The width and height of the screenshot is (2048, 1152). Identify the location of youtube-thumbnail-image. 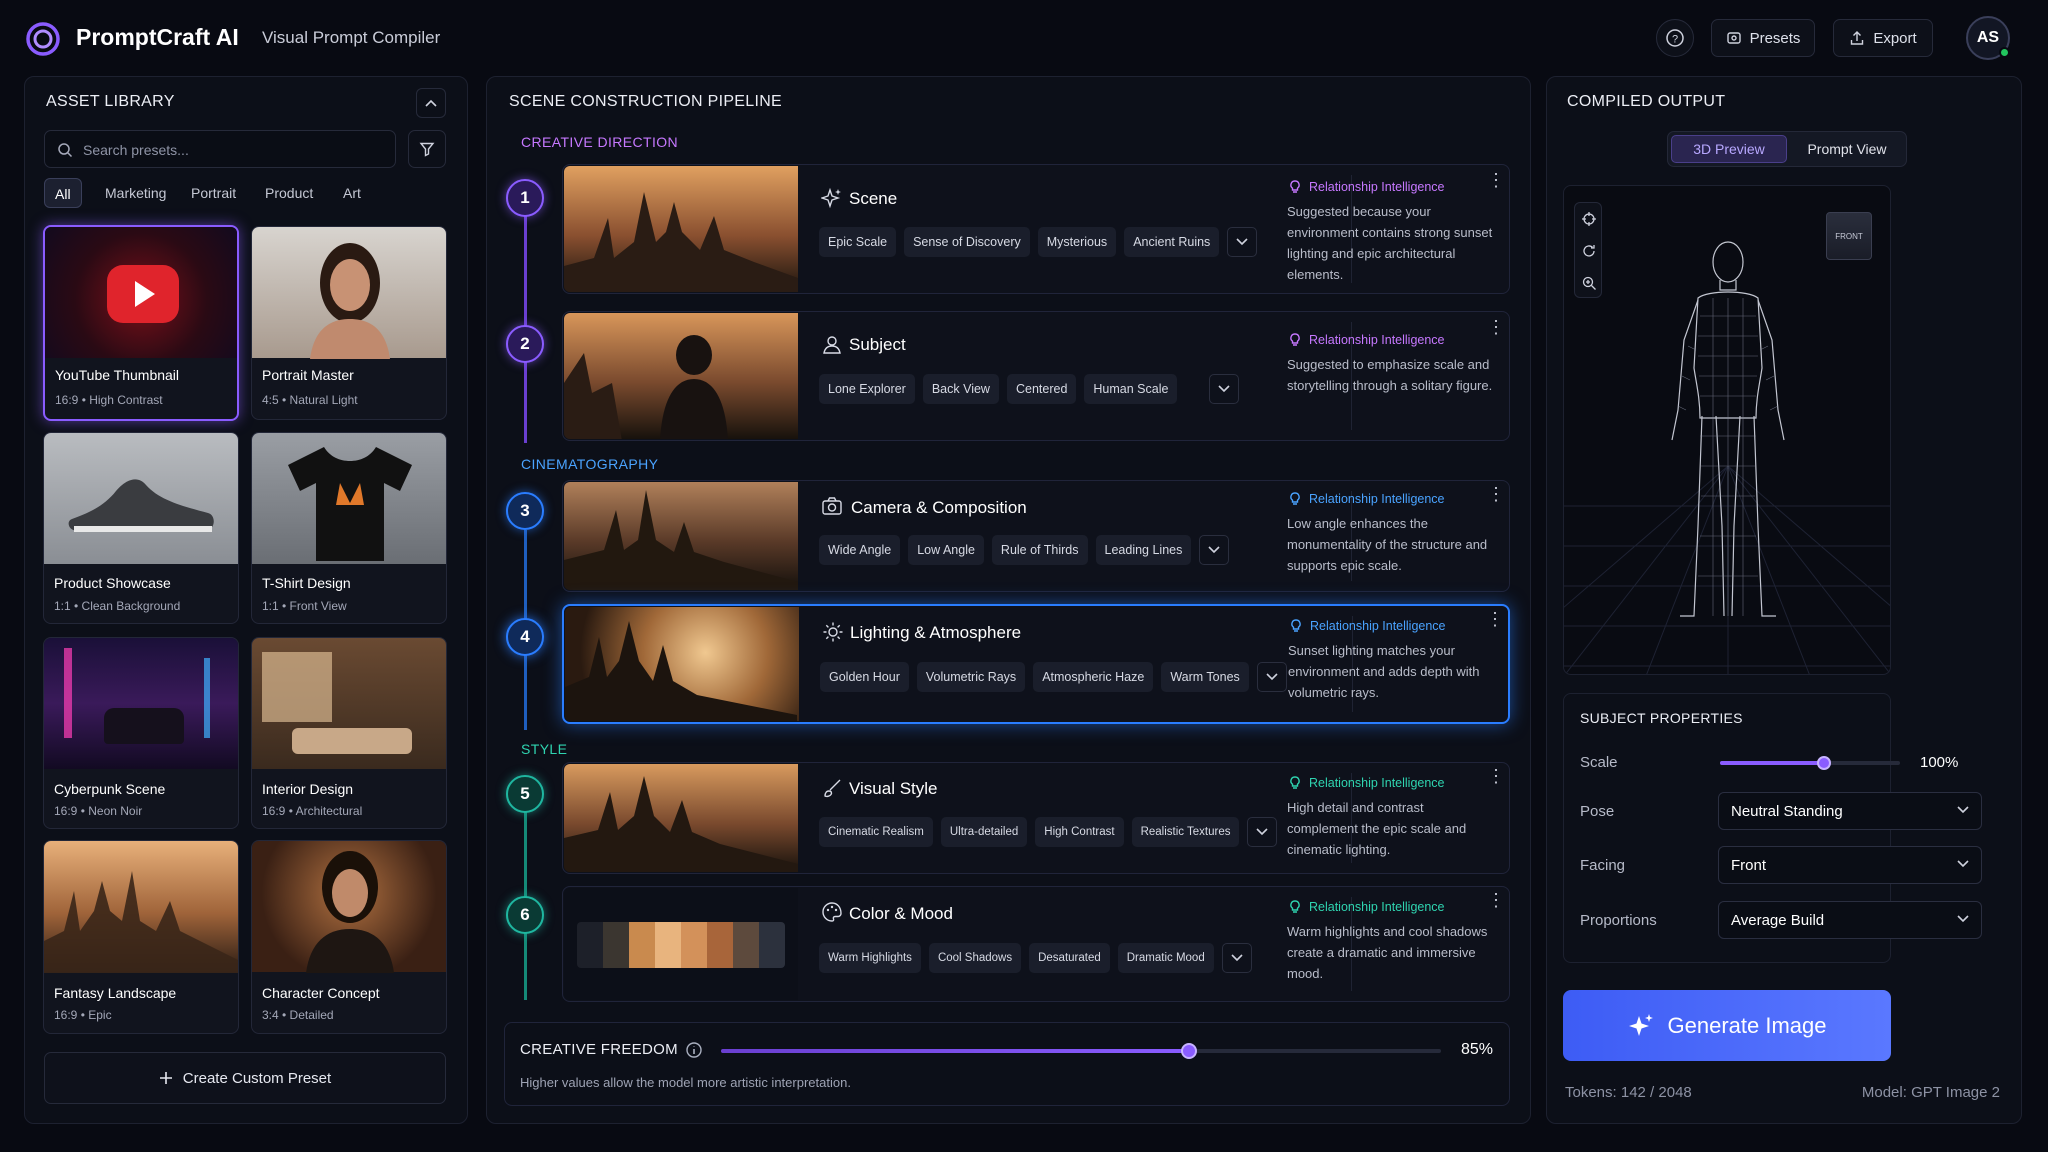
(141, 292).